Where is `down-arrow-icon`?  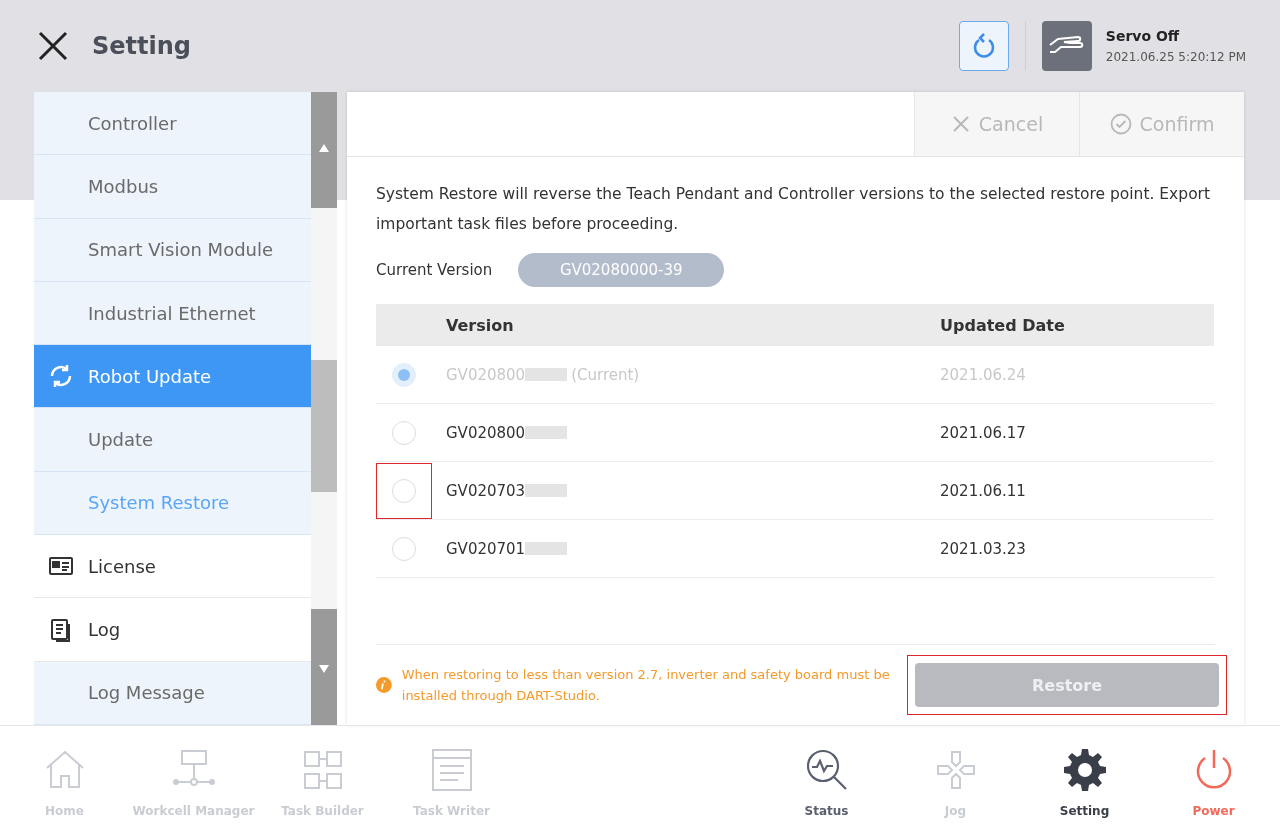
down-arrow-icon is located at coordinates (324, 669).